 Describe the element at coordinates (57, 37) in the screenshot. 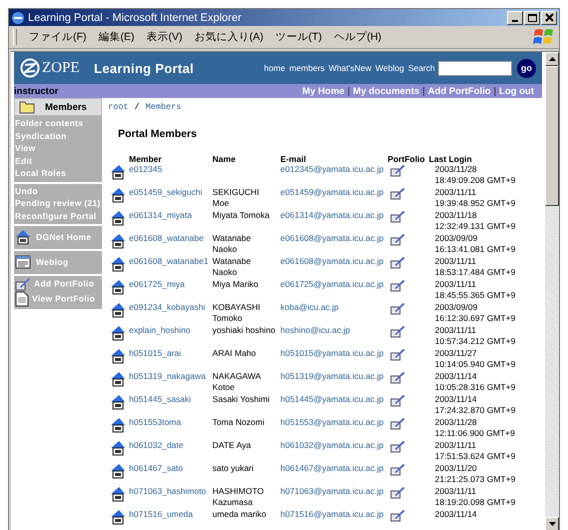

I see `menu-item: ファイル(F)` at that location.